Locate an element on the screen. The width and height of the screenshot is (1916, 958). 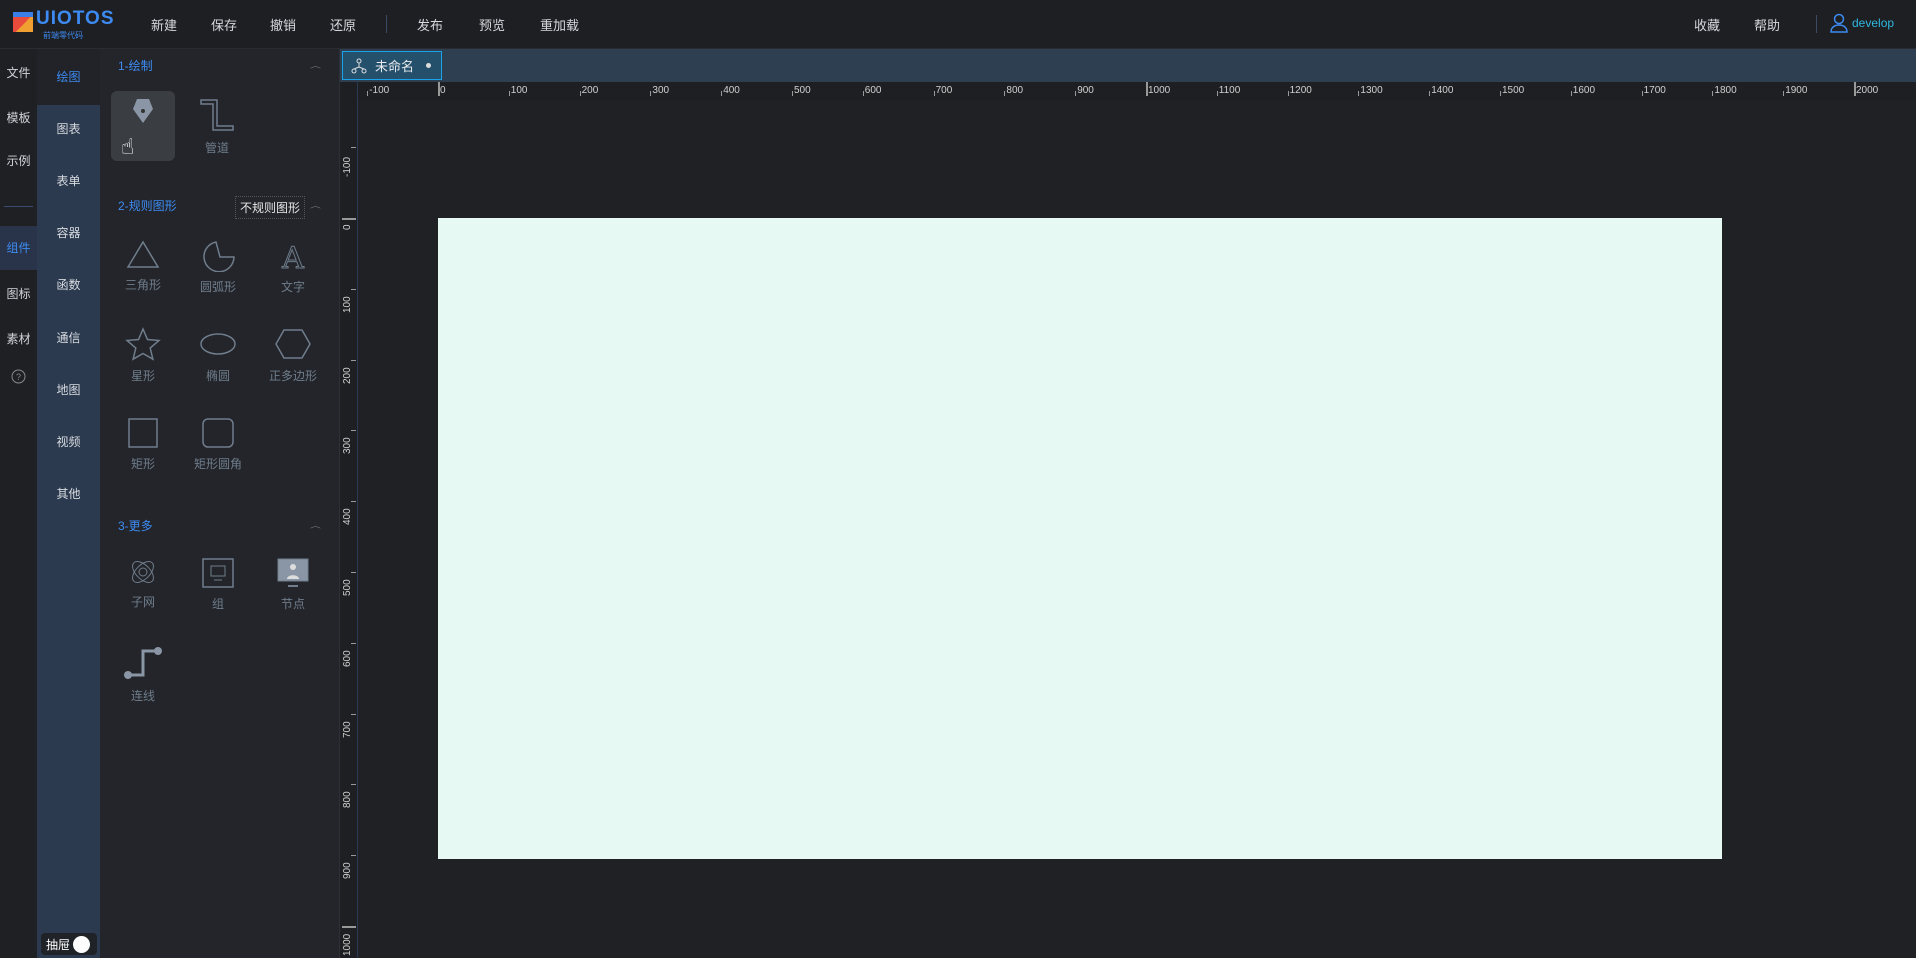
section-title: 3-更多 is located at coordinates (135, 525).